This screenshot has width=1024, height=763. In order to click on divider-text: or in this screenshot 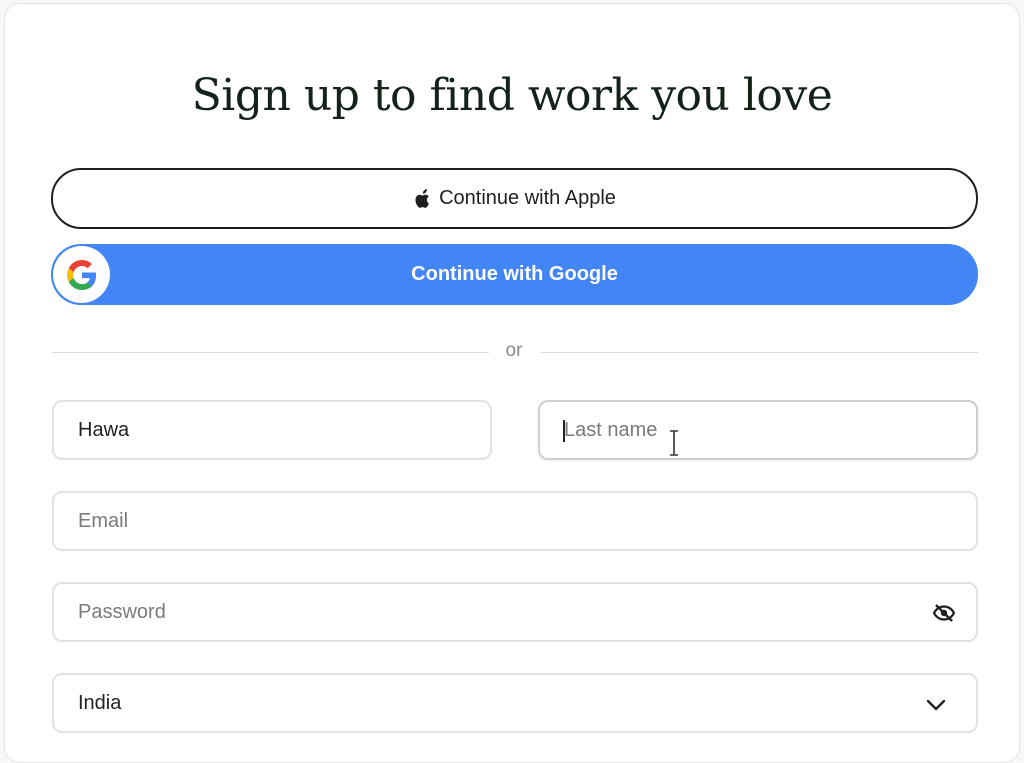, I will do `click(514, 350)`.